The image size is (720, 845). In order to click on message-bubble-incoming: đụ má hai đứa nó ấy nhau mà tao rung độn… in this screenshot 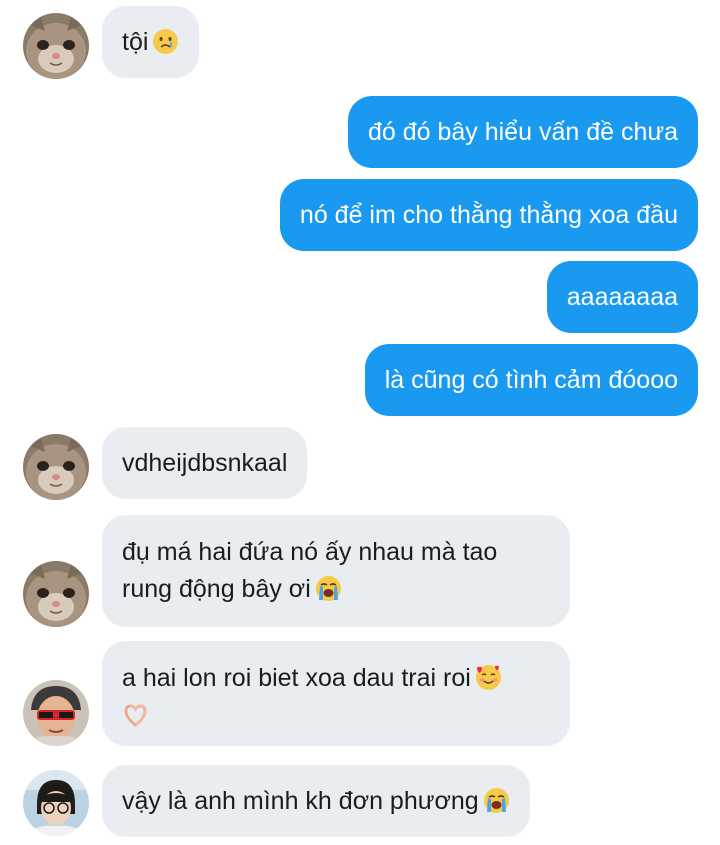, I will do `click(336, 571)`.